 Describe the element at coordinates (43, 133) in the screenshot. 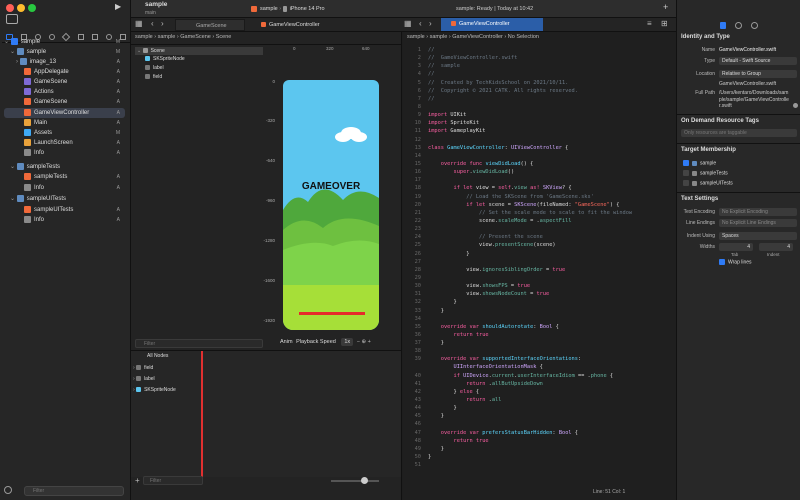

I see `nav-item-label: Assets` at that location.